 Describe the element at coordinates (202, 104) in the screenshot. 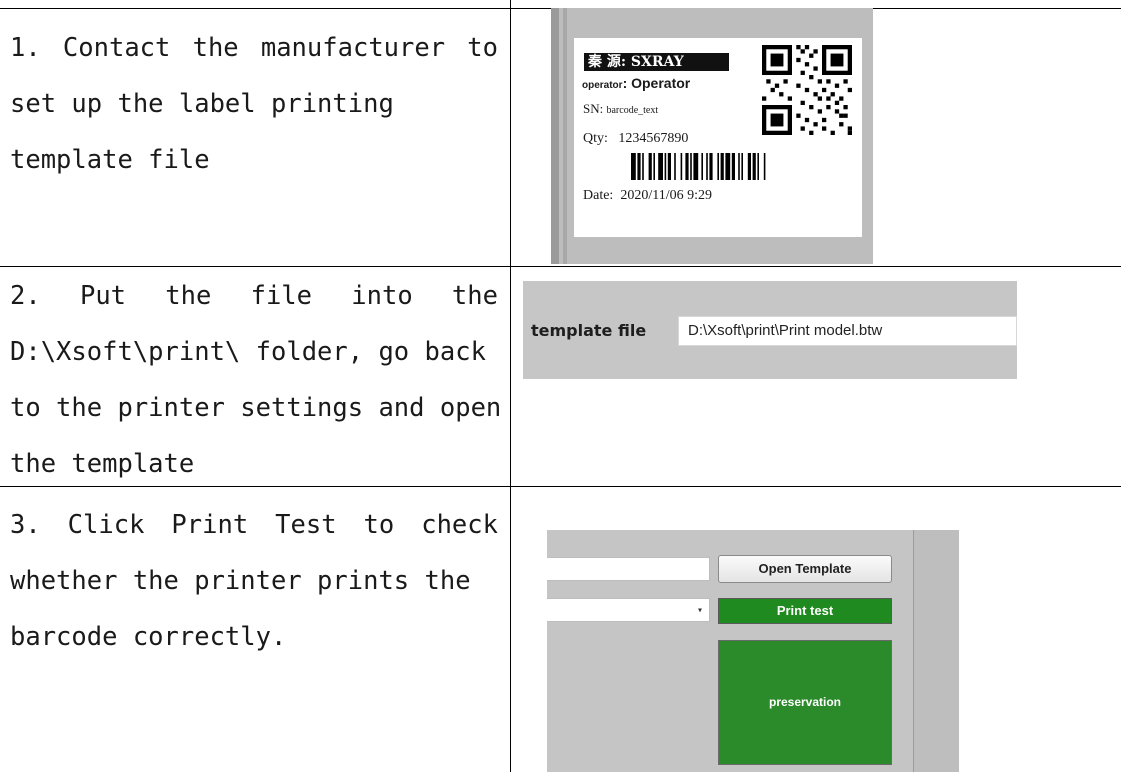

I see `step-1-line-2: set up the label printing` at that location.